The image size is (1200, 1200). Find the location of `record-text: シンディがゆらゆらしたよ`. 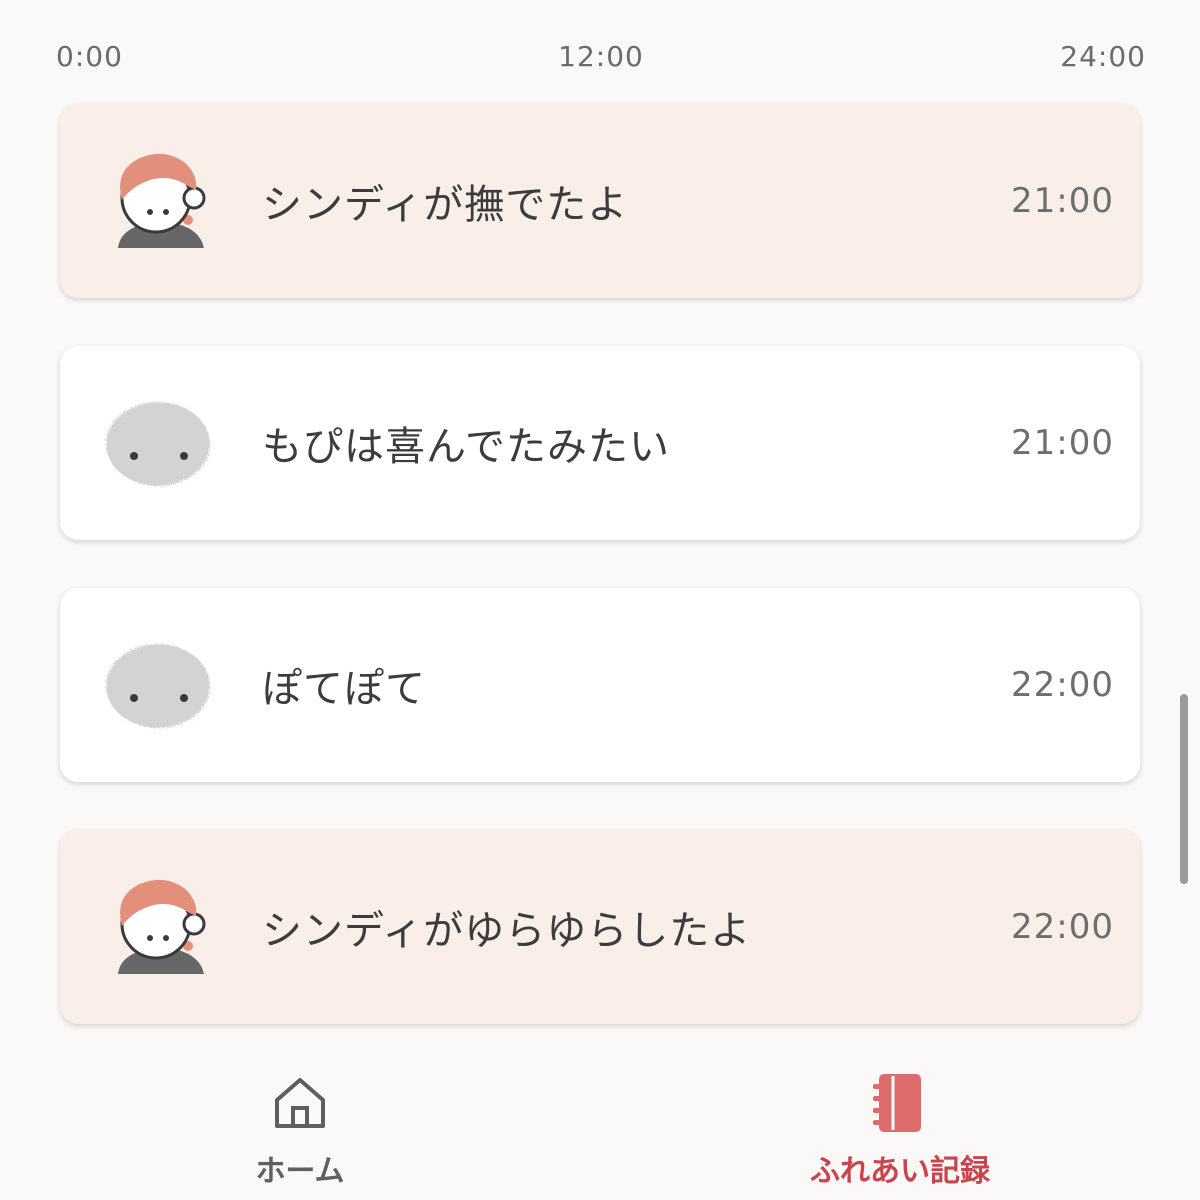

record-text: シンディがゆらゆらしたよ is located at coordinates (507, 931).